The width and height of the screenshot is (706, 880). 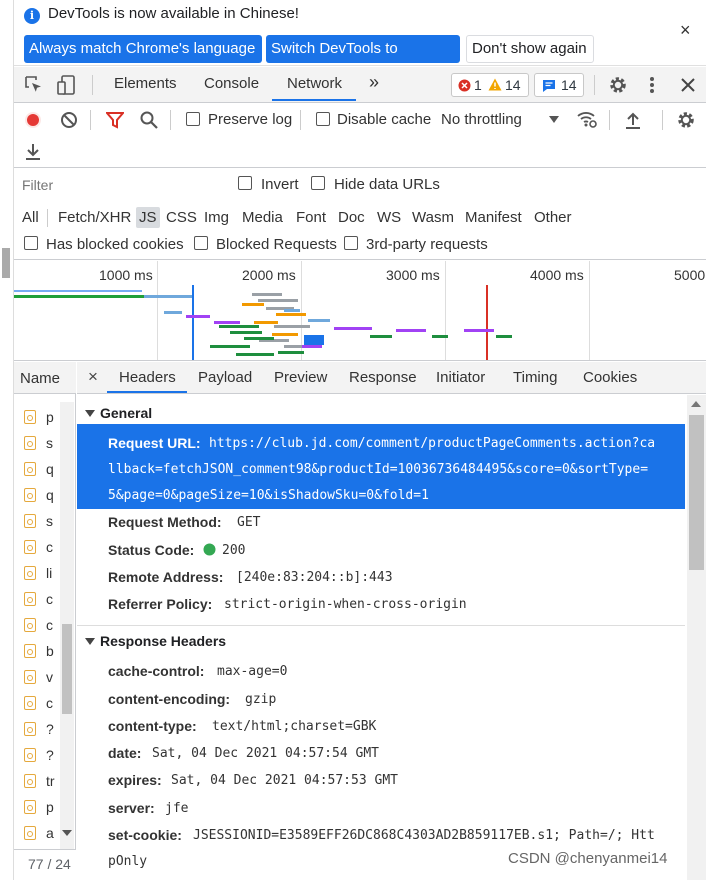 I want to click on request-row: tr, so click(x=38, y=781).